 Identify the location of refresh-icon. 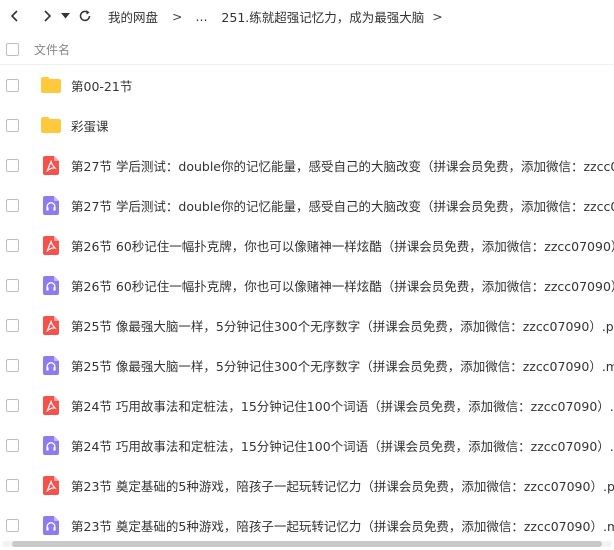
(85, 16).